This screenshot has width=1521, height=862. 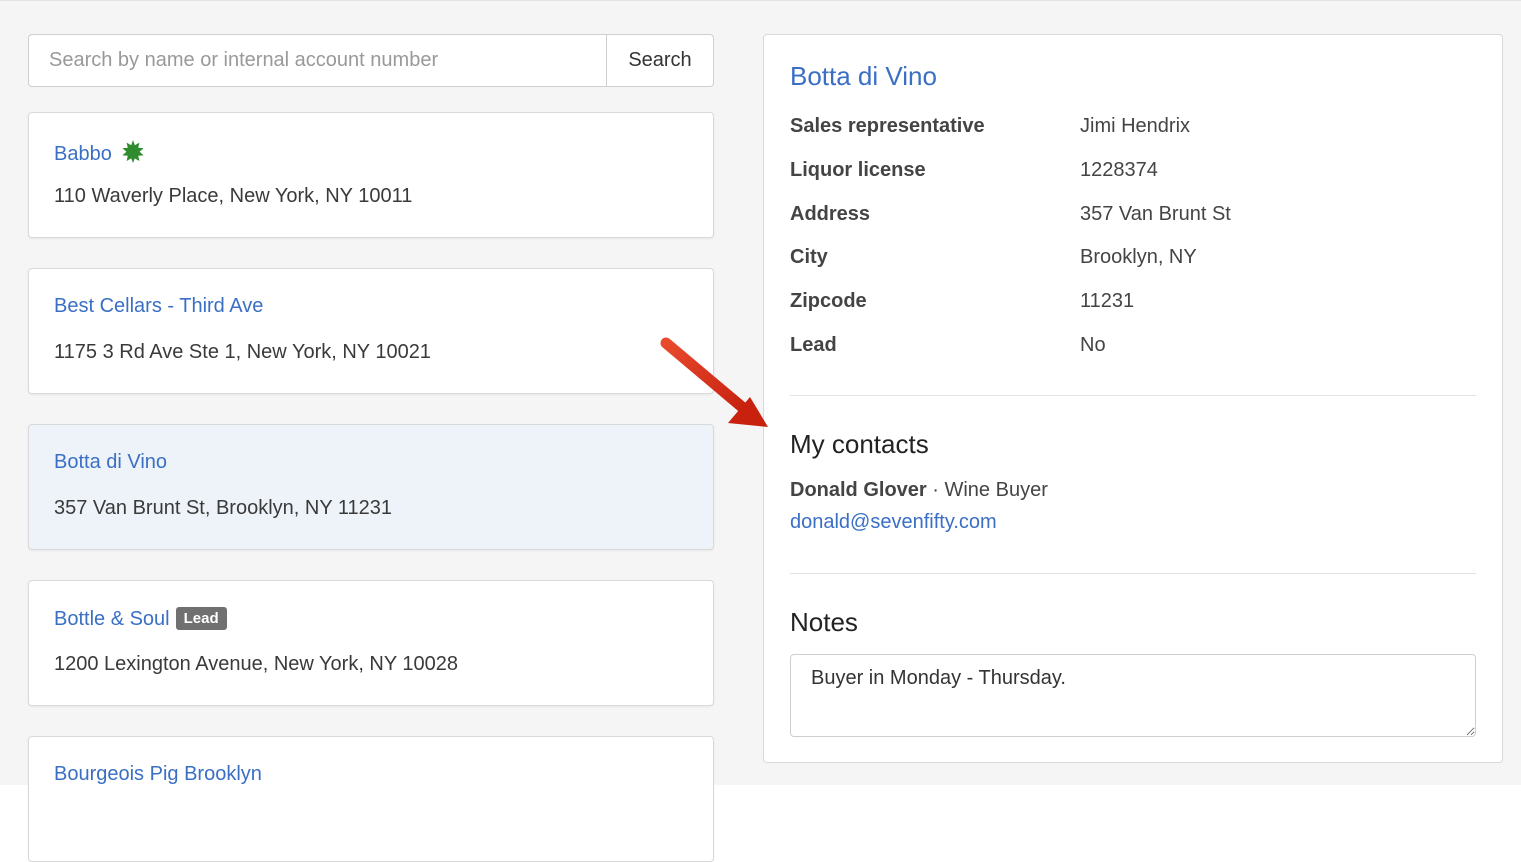 I want to click on detail-title: Botta di Vino, so click(x=863, y=76).